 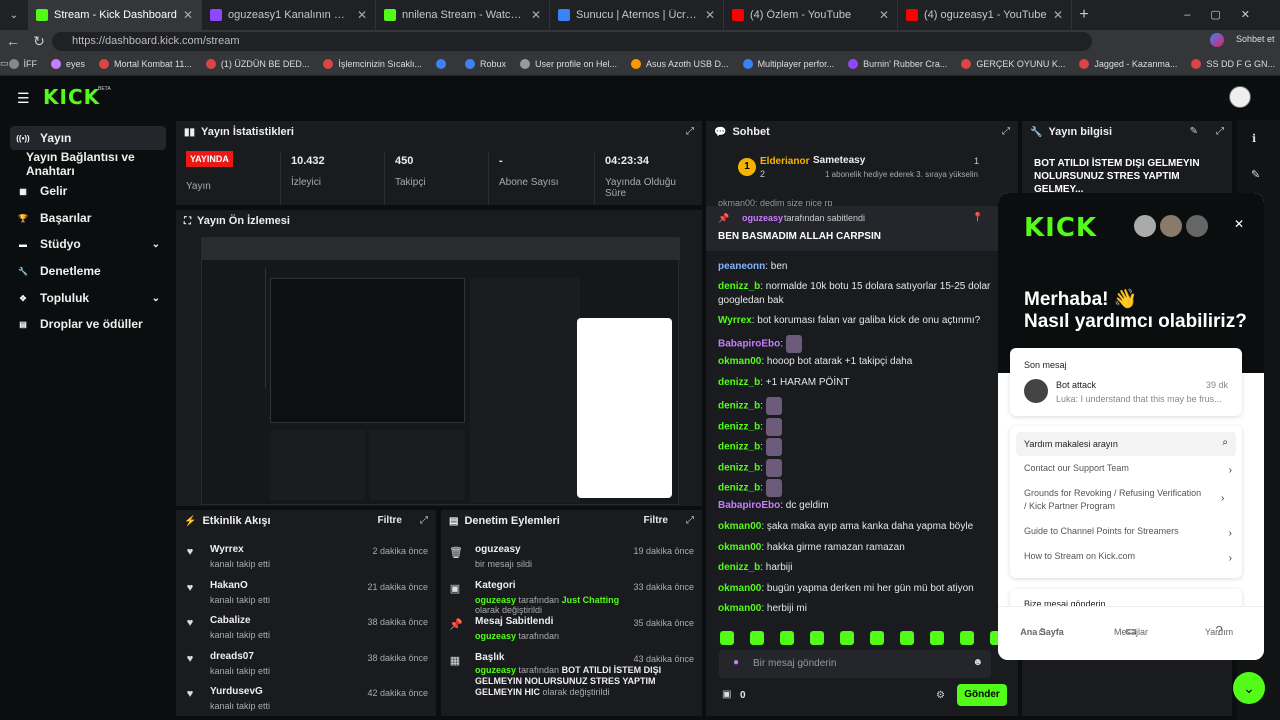 I want to click on sidebar-item: ▤ Droplar ve ödüller, so click(x=88, y=324).